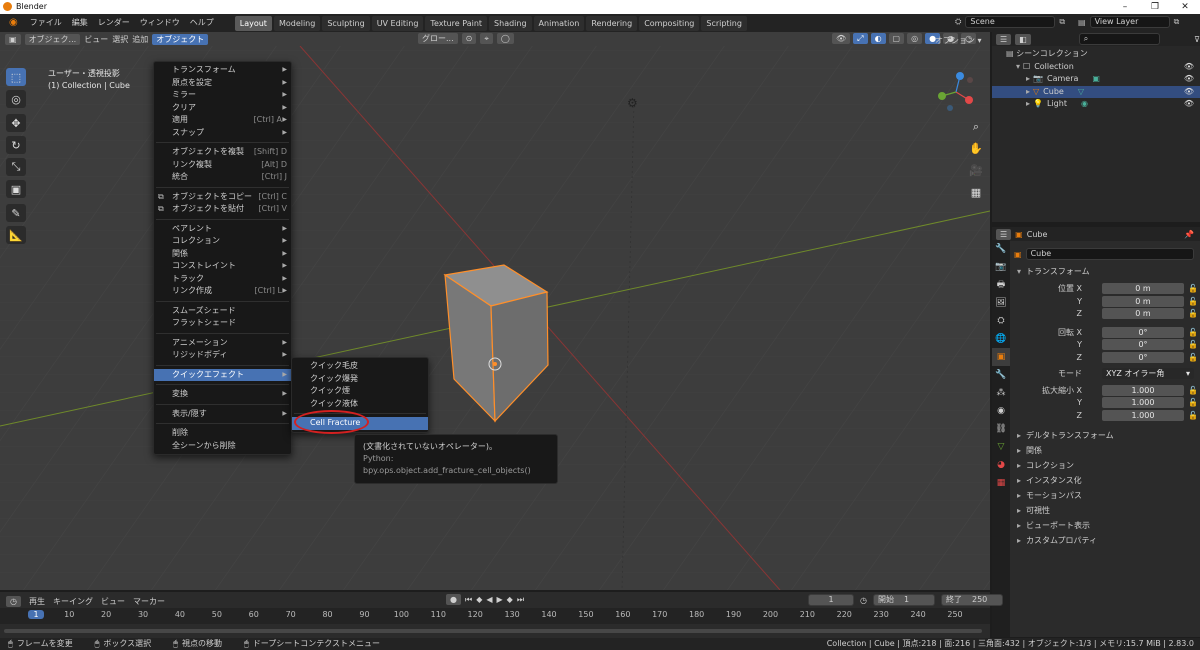 The height and width of the screenshot is (650, 1200). What do you see at coordinates (222, 266) in the screenshot?
I see `menu-item-17: コンストレイント ▶` at bounding box center [222, 266].